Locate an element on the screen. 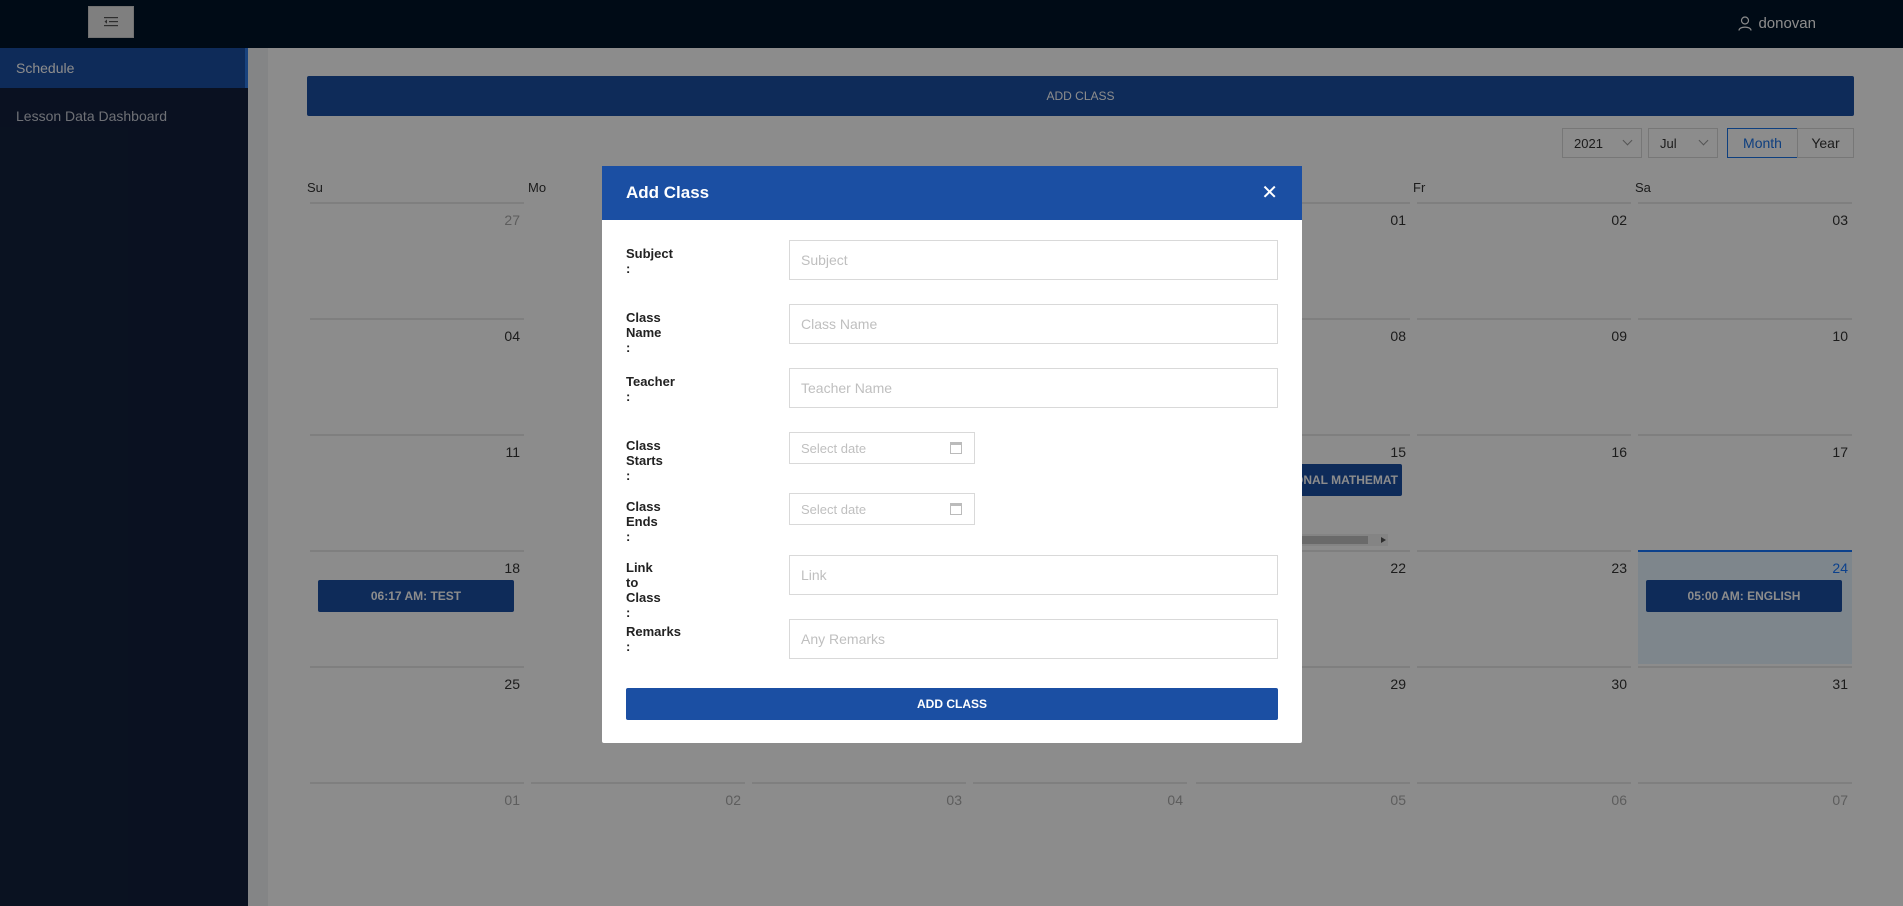 The height and width of the screenshot is (906, 1903). teacher-input: Teacher Name is located at coordinates (1033, 388).